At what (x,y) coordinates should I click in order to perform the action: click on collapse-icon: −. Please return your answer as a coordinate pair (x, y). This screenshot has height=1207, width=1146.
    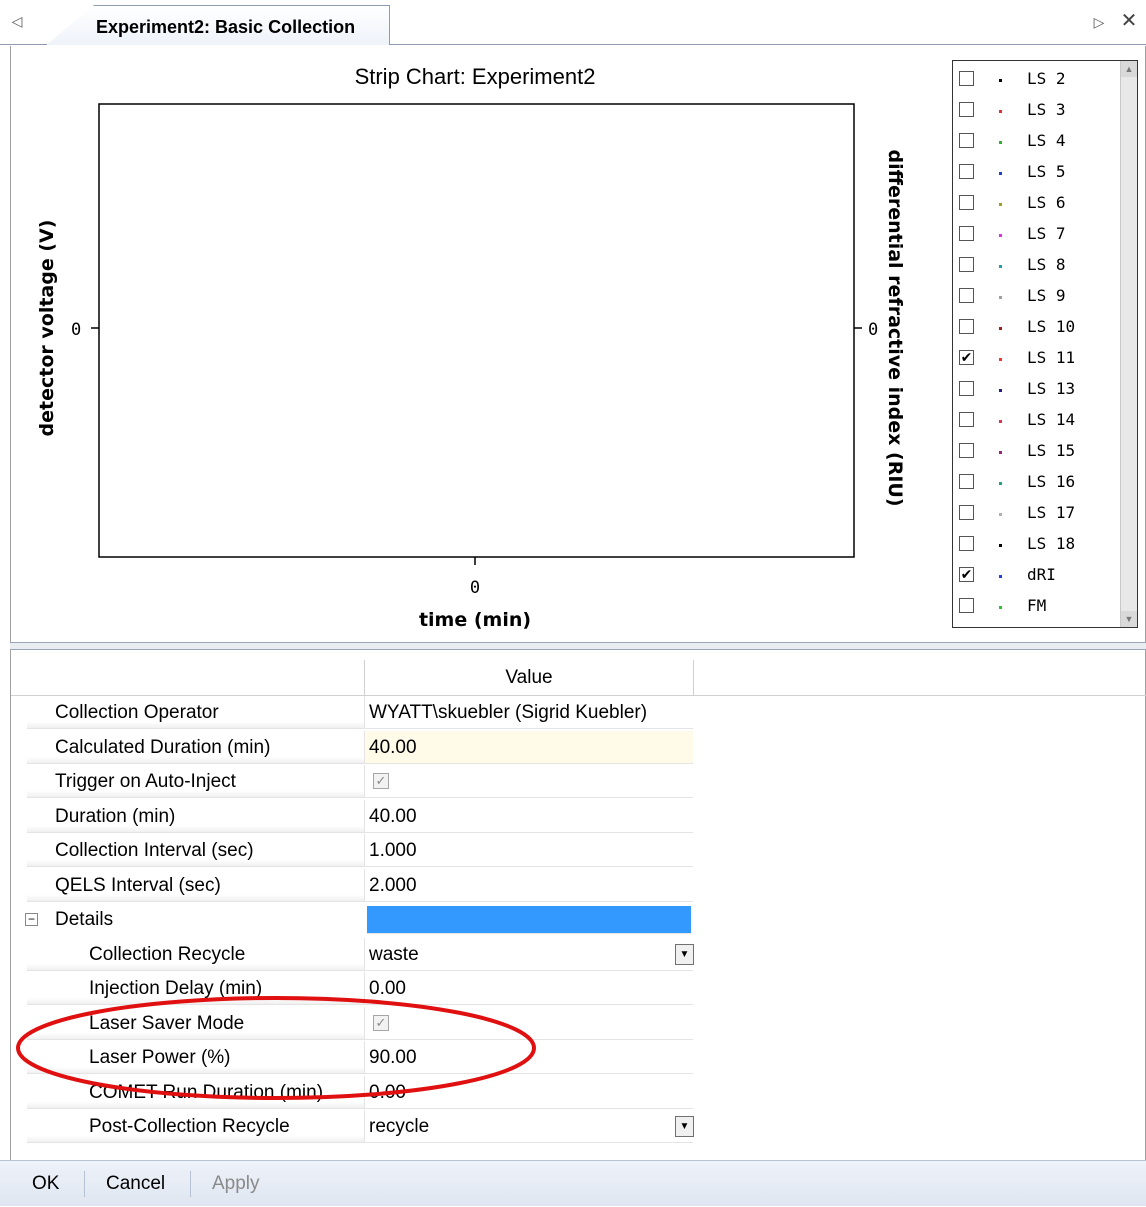
    Looking at the image, I should click on (31, 919).